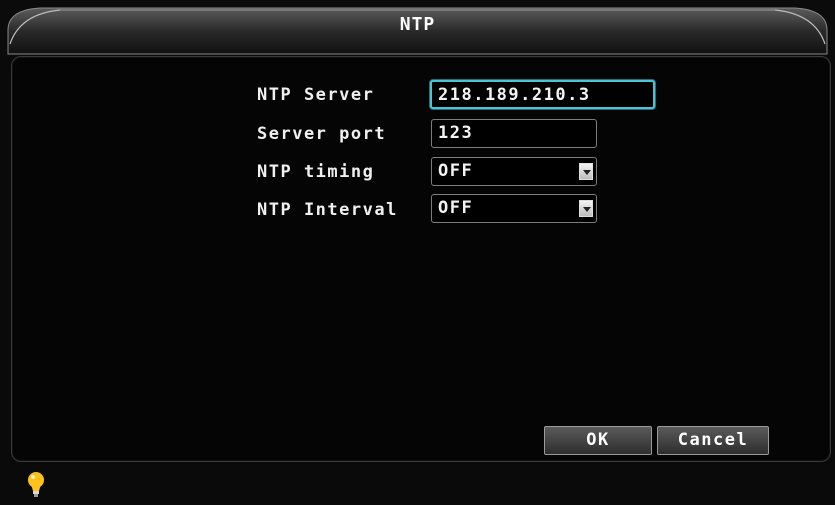 The height and width of the screenshot is (505, 835). Describe the element at coordinates (598, 440) in the screenshot. I see `ok-button: OK` at that location.